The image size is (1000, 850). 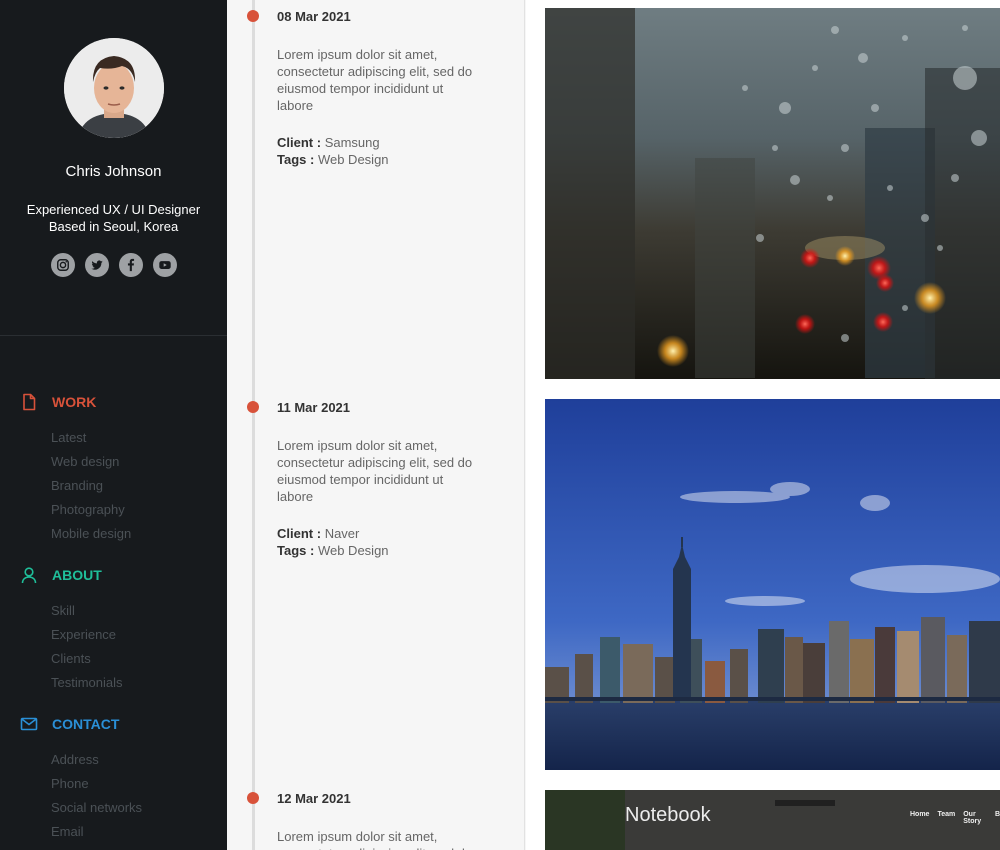 What do you see at coordinates (946, 814) in the screenshot?
I see `notebook-nav-team: Team` at bounding box center [946, 814].